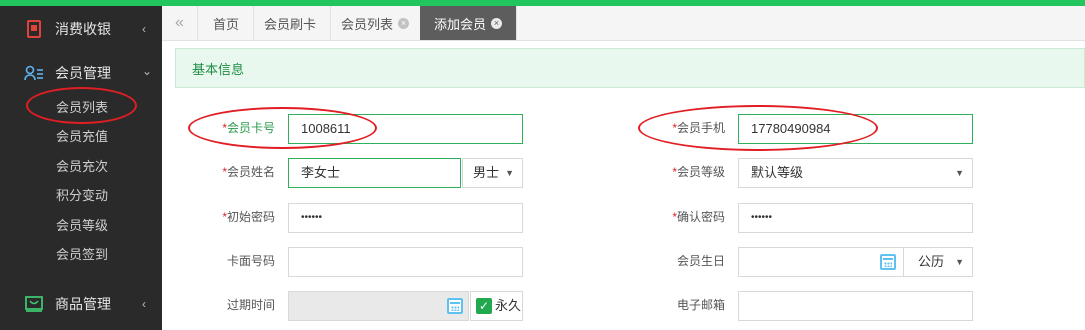  What do you see at coordinates (623, 23) in the screenshot?
I see `tab-bar: « 首页 会员刷卡 会员列表 × 添加会员 ×` at bounding box center [623, 23].